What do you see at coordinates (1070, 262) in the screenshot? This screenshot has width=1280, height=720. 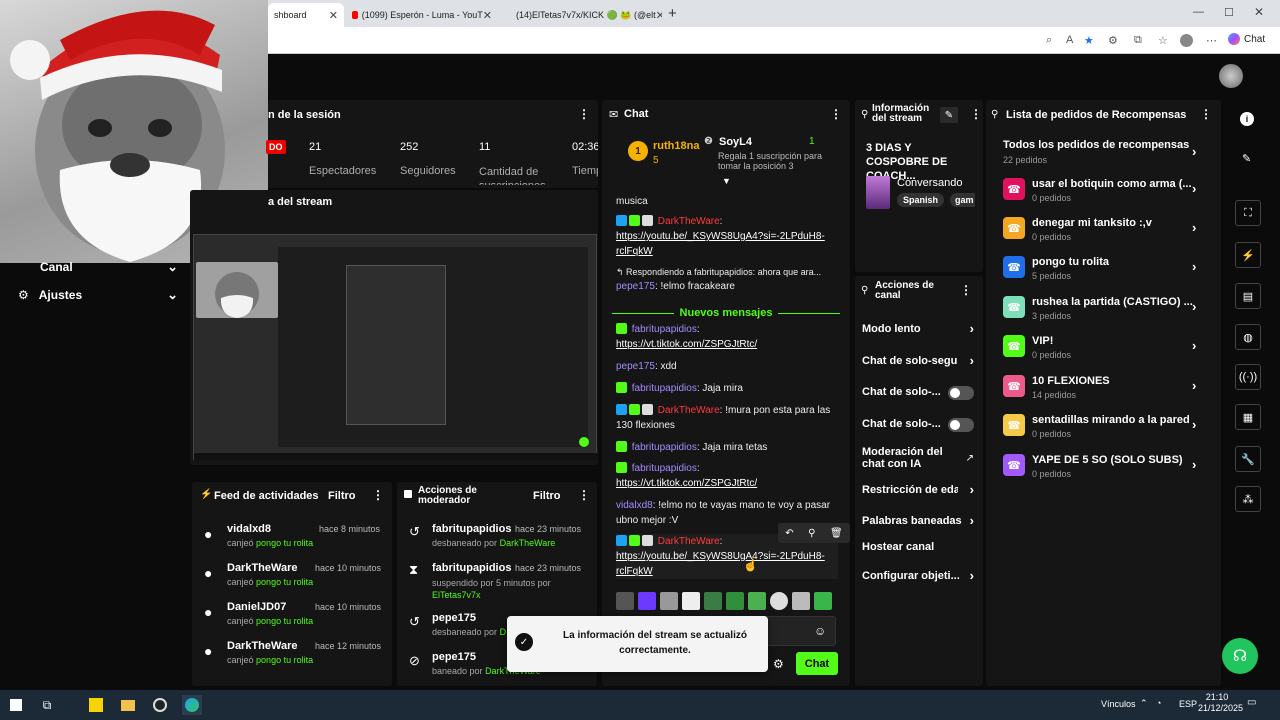 I see `reward-title: pongo tu rolita` at bounding box center [1070, 262].